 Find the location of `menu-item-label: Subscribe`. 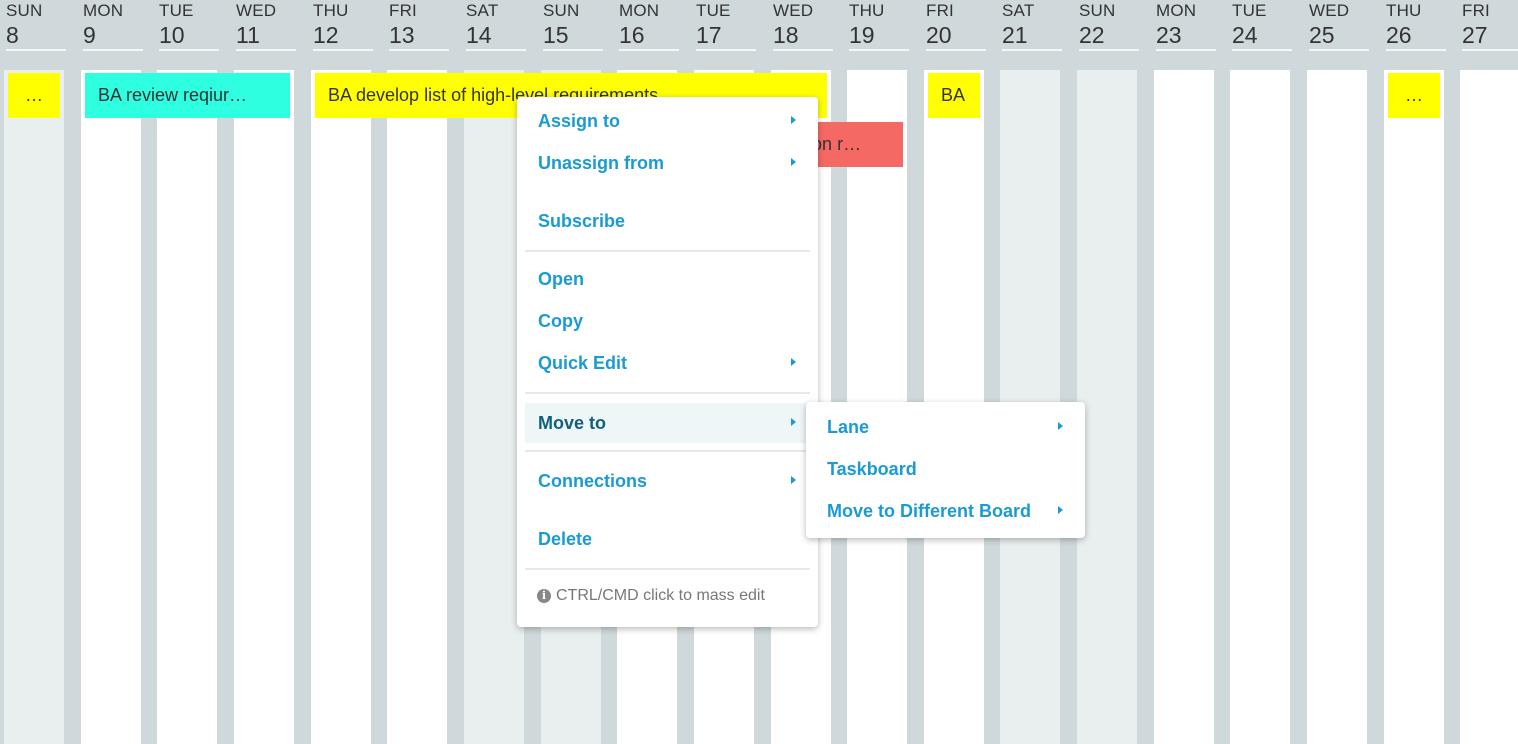

menu-item-label: Subscribe is located at coordinates (582, 221).